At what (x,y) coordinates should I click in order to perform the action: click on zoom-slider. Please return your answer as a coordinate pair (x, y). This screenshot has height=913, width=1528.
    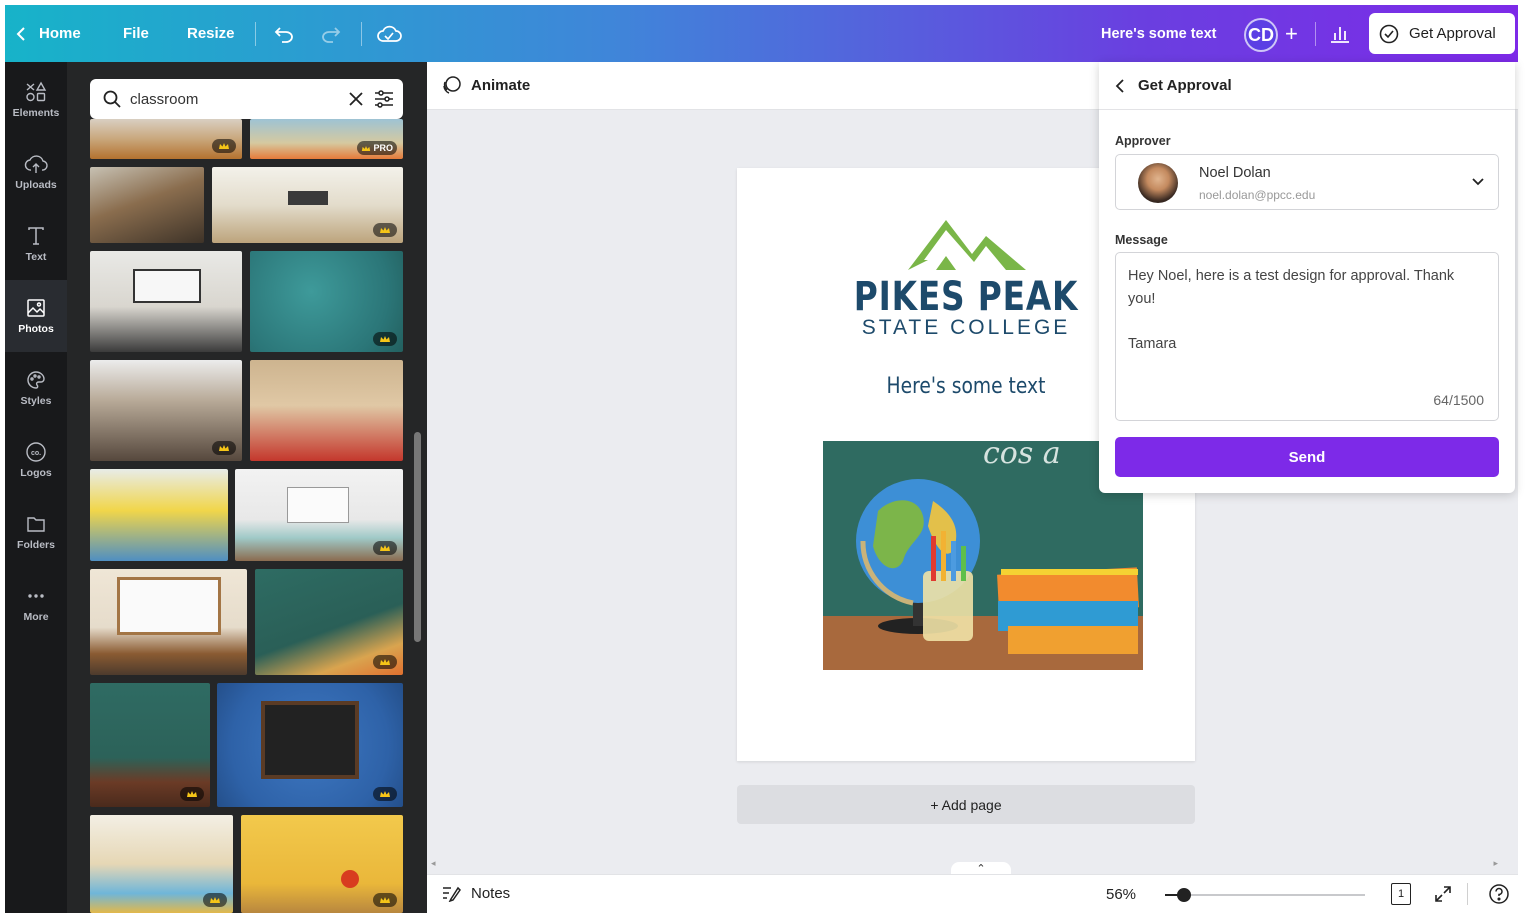
    Looking at the image, I should click on (1265, 895).